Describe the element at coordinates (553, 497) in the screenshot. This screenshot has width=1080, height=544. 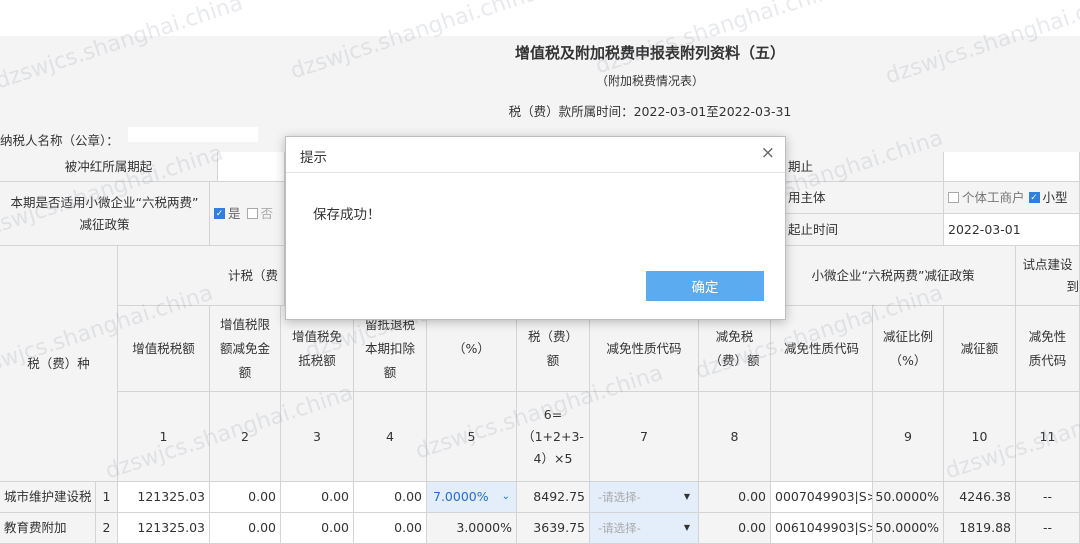
I see `tax-amount-cell: 8492.75` at that location.